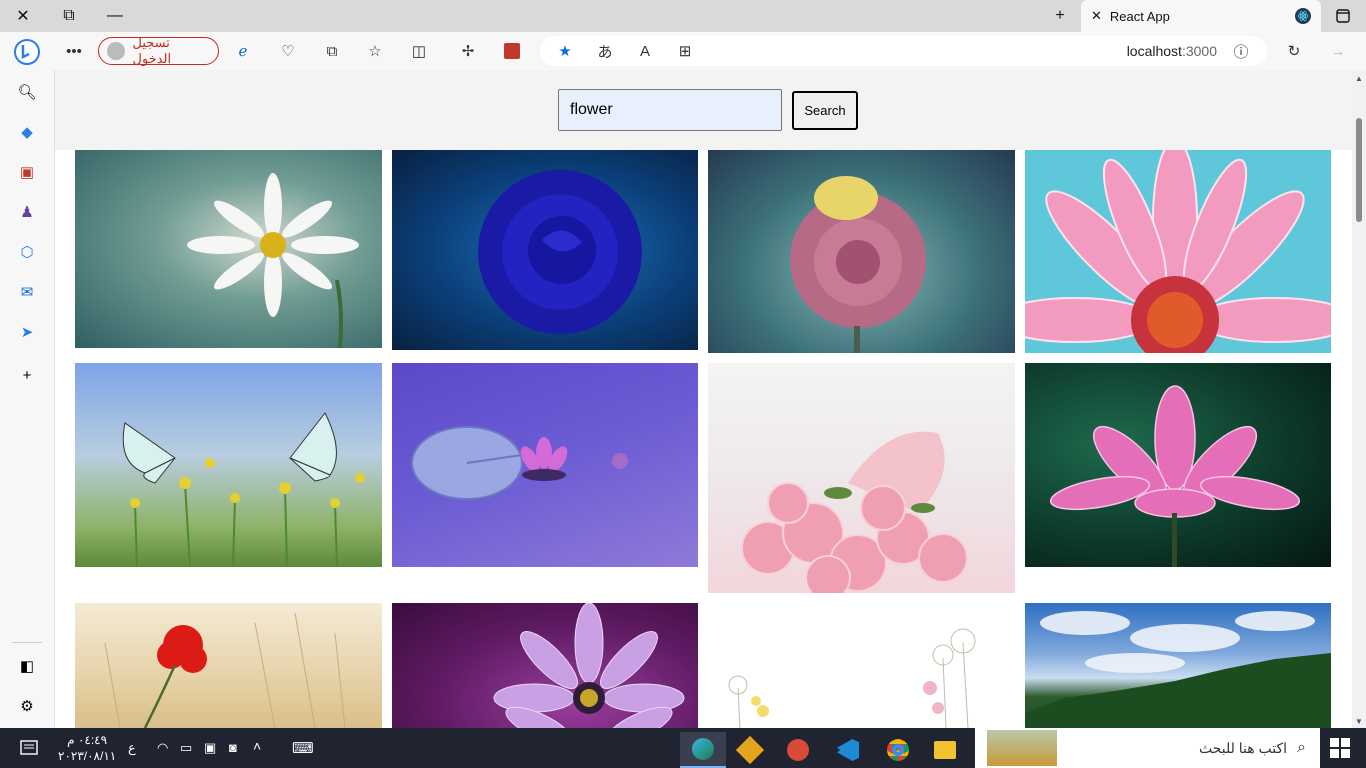 Image resolution: width=1366 pixels, height=768 pixels. I want to click on settings-icon: ⚙, so click(27, 706).